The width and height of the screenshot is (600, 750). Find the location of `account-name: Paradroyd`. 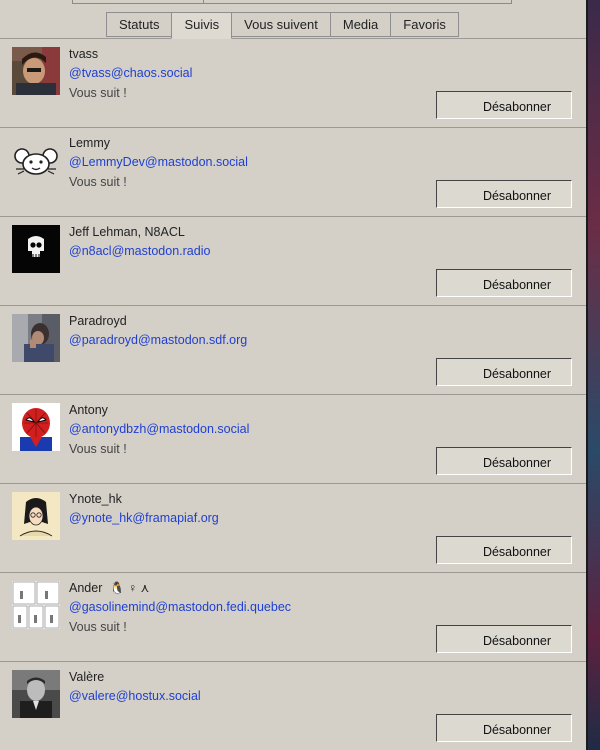

account-name: Paradroyd is located at coordinates (98, 321).